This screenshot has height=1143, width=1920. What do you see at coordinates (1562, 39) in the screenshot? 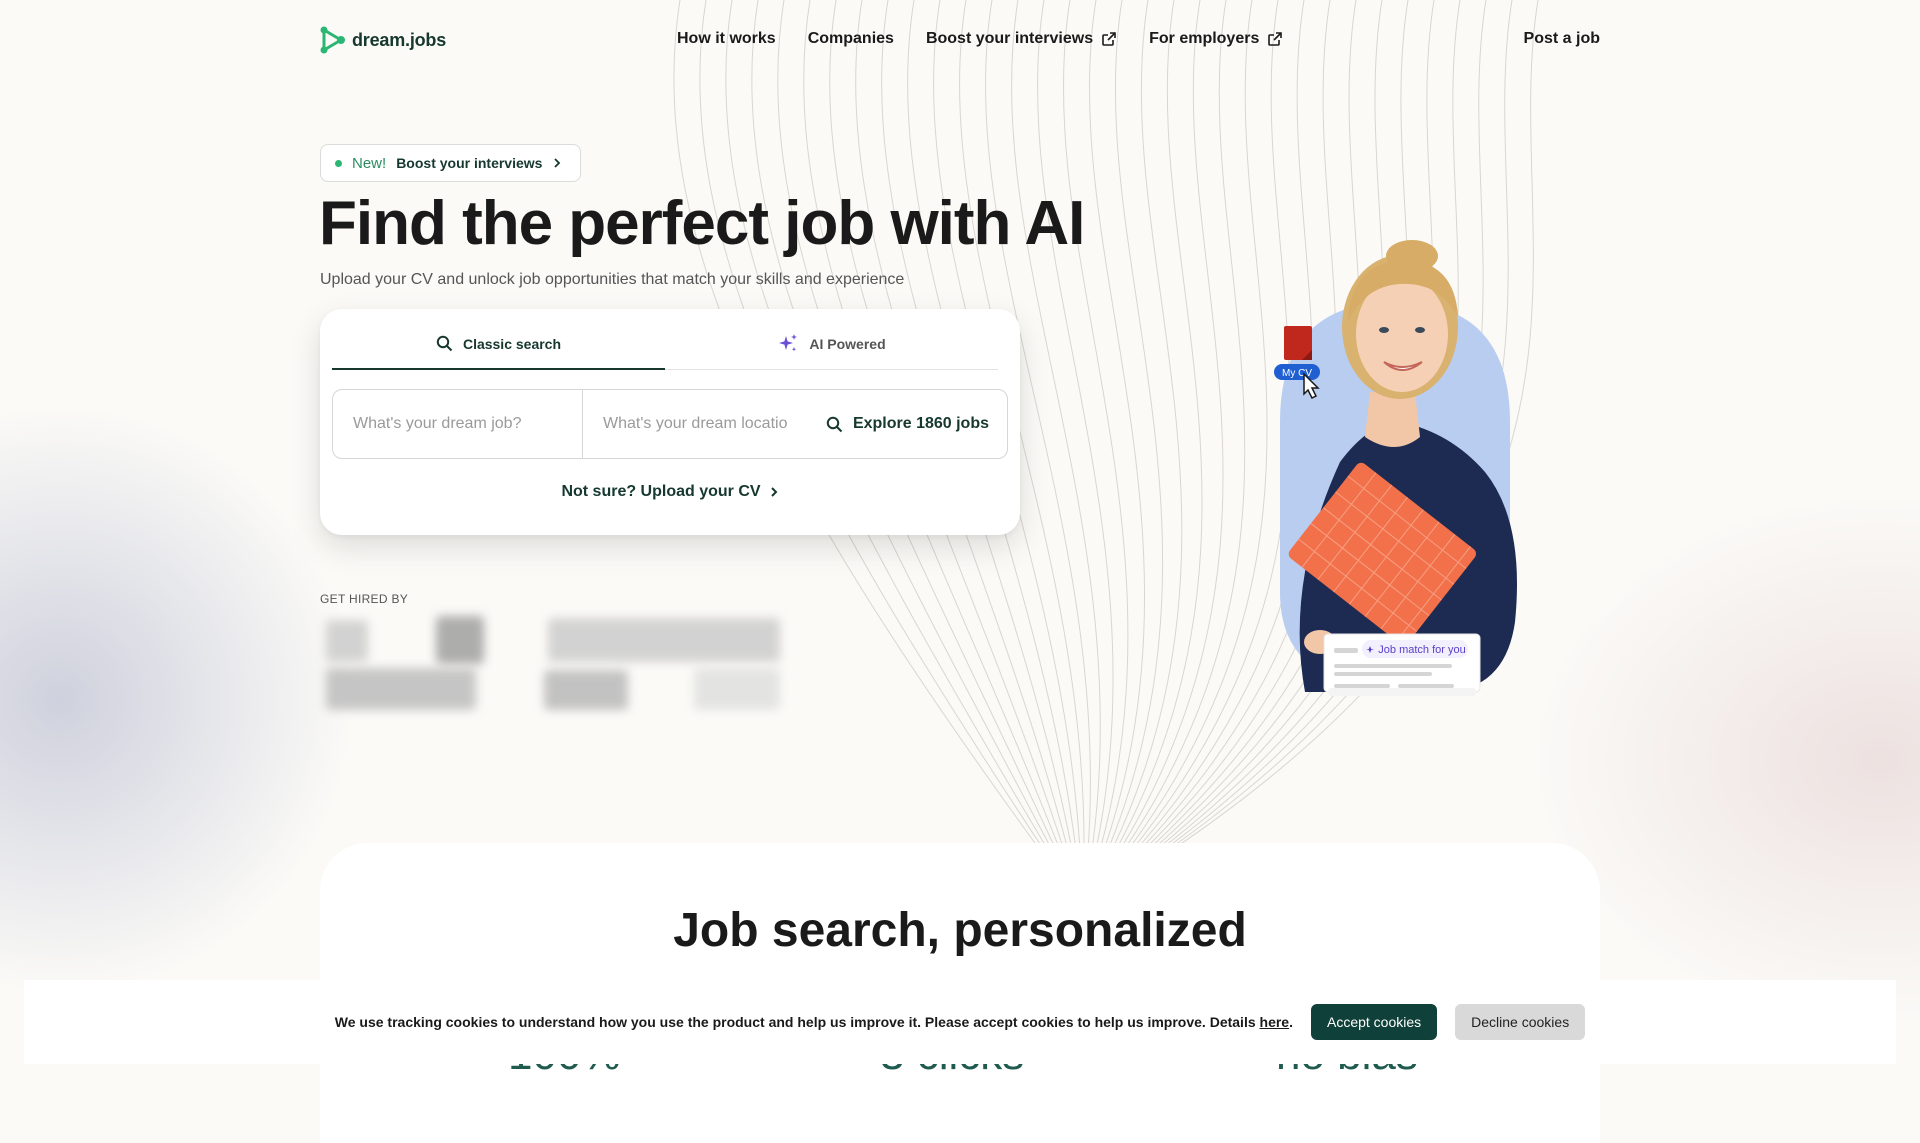
I see `post-job-link: Post a job` at bounding box center [1562, 39].